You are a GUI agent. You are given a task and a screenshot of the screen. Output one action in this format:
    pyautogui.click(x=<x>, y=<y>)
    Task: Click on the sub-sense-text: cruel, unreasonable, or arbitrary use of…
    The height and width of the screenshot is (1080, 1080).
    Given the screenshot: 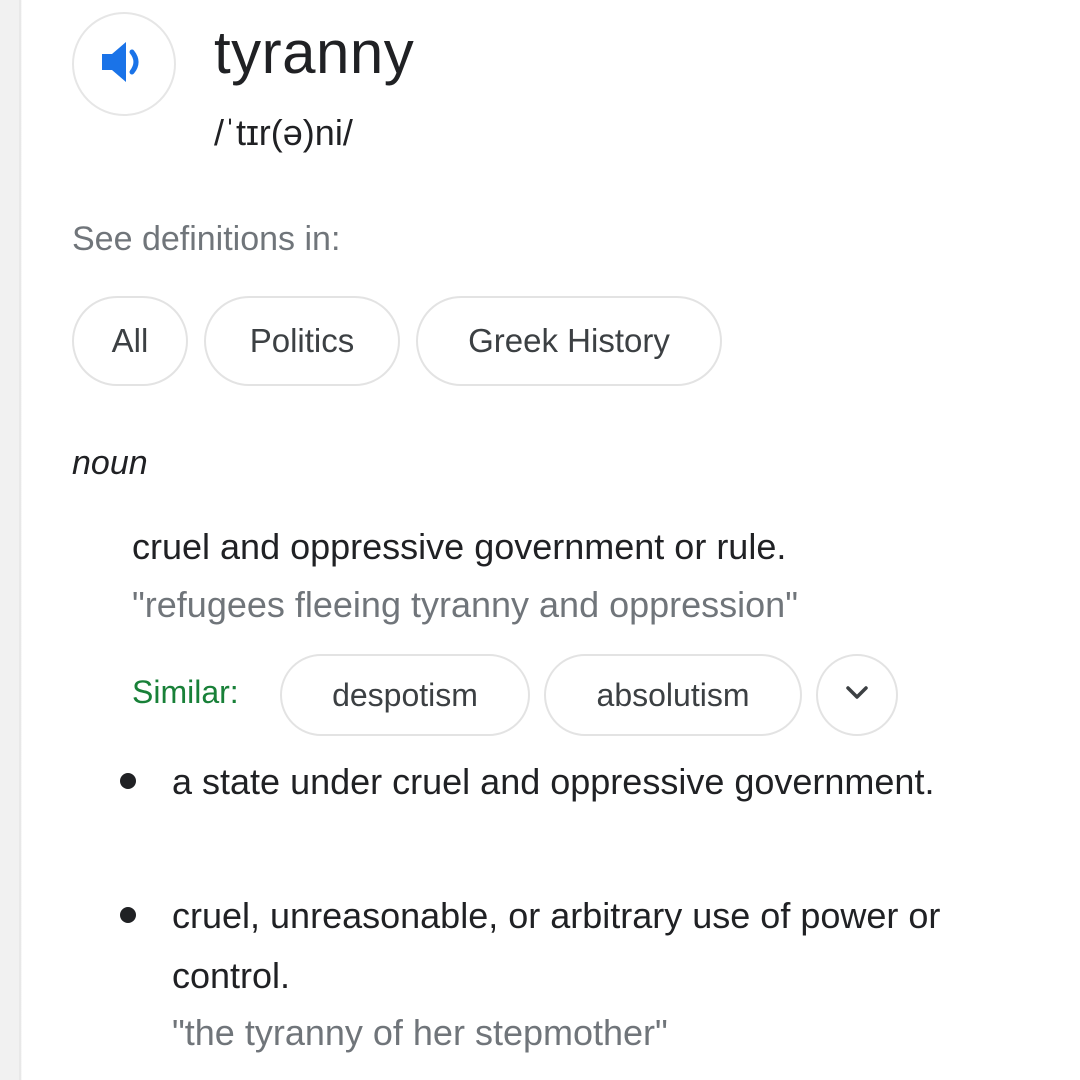 What is the action you would take?
    pyautogui.click(x=556, y=945)
    